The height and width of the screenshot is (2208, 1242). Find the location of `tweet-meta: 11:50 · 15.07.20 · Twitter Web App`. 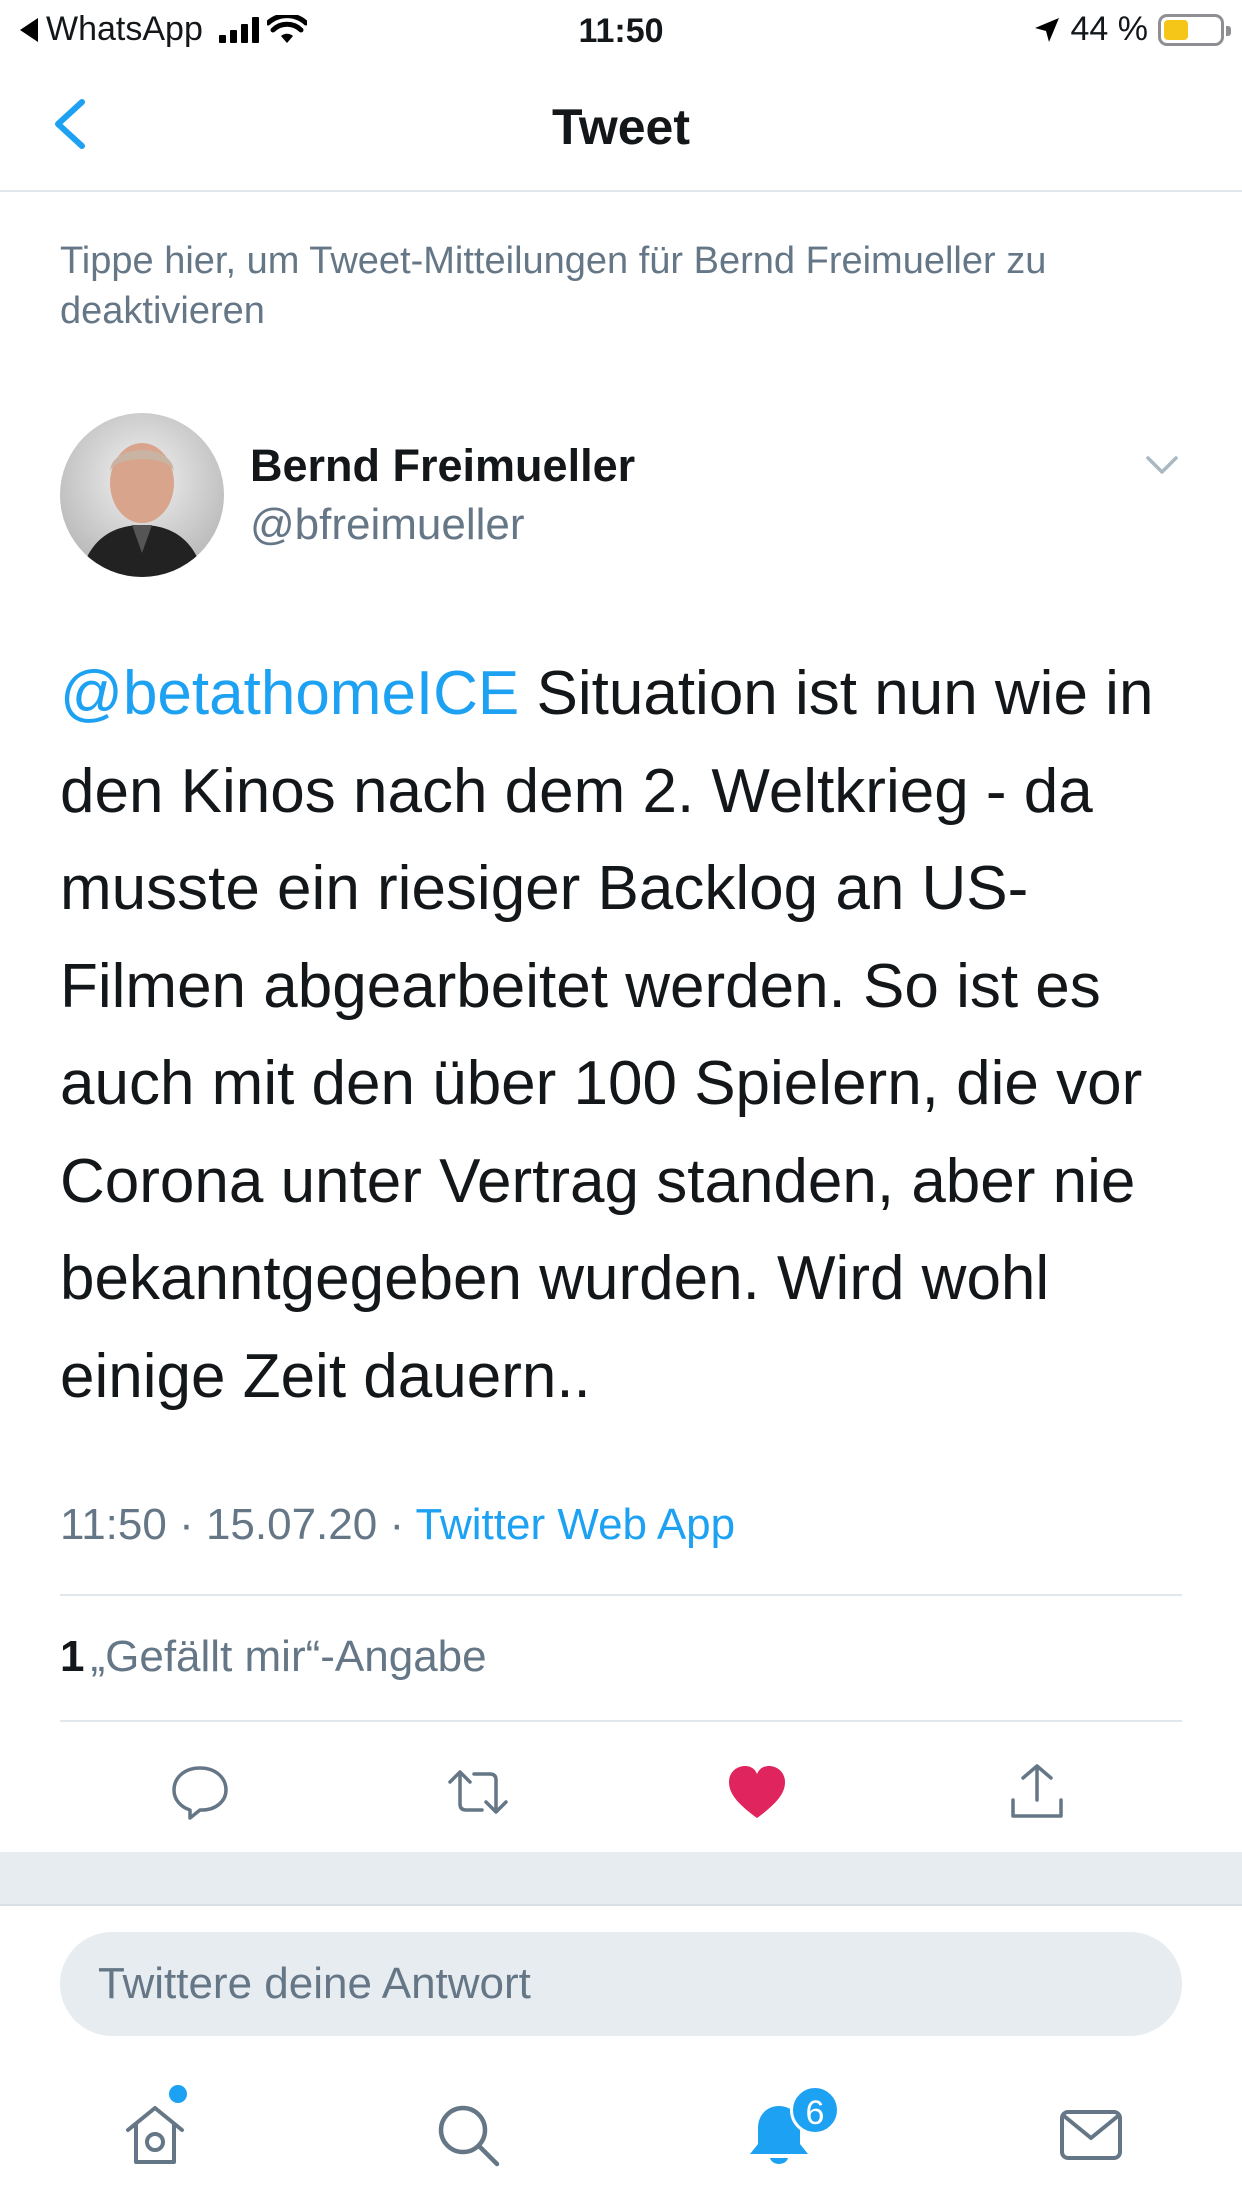

tweet-meta: 11:50 · 15.07.20 · Twitter Web App is located at coordinates (397, 1525).